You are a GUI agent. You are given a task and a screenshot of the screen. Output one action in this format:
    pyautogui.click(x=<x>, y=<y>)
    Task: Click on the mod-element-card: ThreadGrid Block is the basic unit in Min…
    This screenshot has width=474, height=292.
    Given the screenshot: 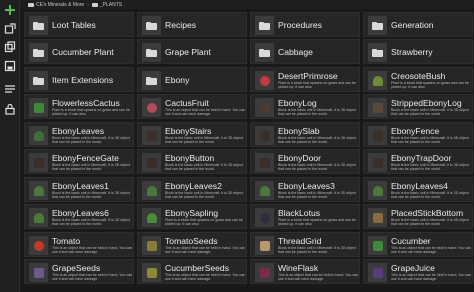 What is the action you would take?
    pyautogui.click(x=305, y=244)
    